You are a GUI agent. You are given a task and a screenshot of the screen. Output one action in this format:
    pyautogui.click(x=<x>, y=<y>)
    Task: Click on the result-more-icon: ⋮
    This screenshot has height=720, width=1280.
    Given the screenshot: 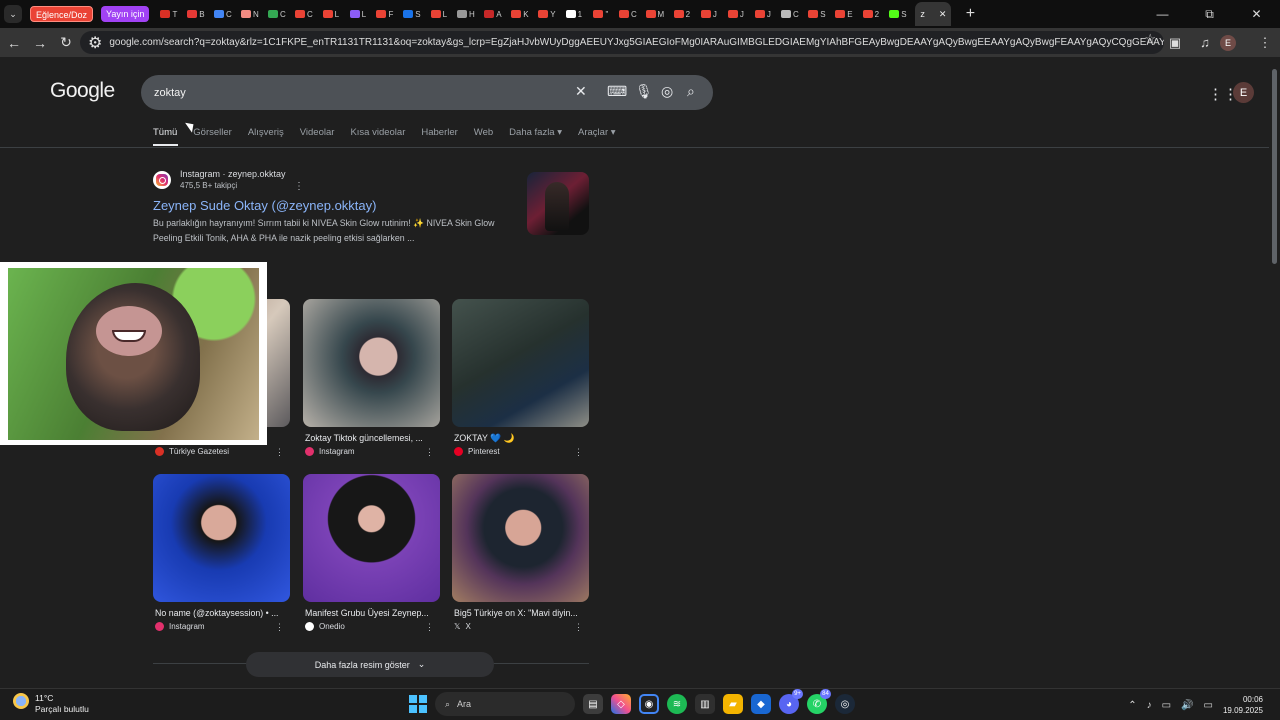 What is the action you would take?
    pyautogui.click(x=299, y=186)
    